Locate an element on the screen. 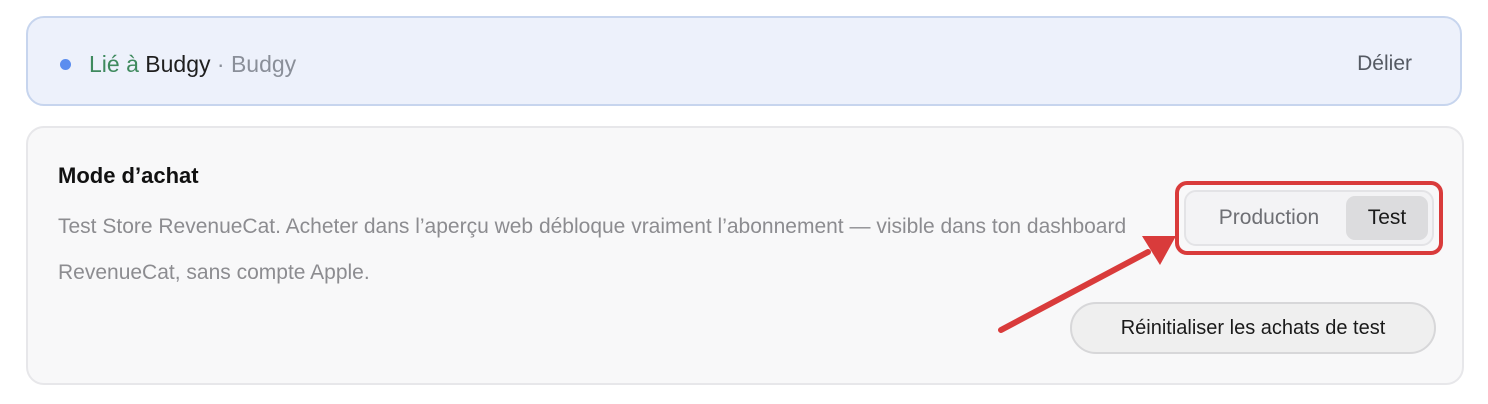  linked-app-name: Budgy is located at coordinates (178, 64).